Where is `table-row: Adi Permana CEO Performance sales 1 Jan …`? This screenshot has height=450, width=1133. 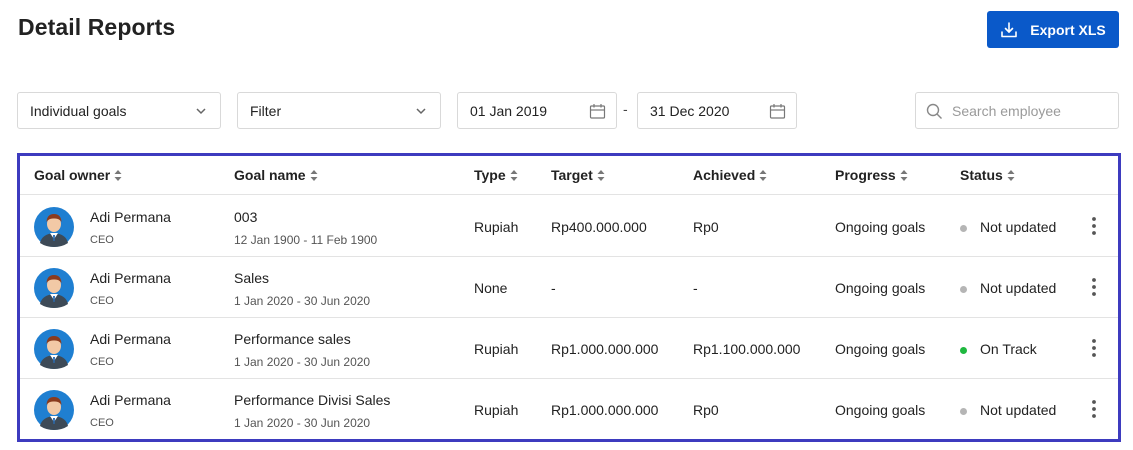
table-row: Adi Permana CEO Performance sales 1 Jan … is located at coordinates (569, 348).